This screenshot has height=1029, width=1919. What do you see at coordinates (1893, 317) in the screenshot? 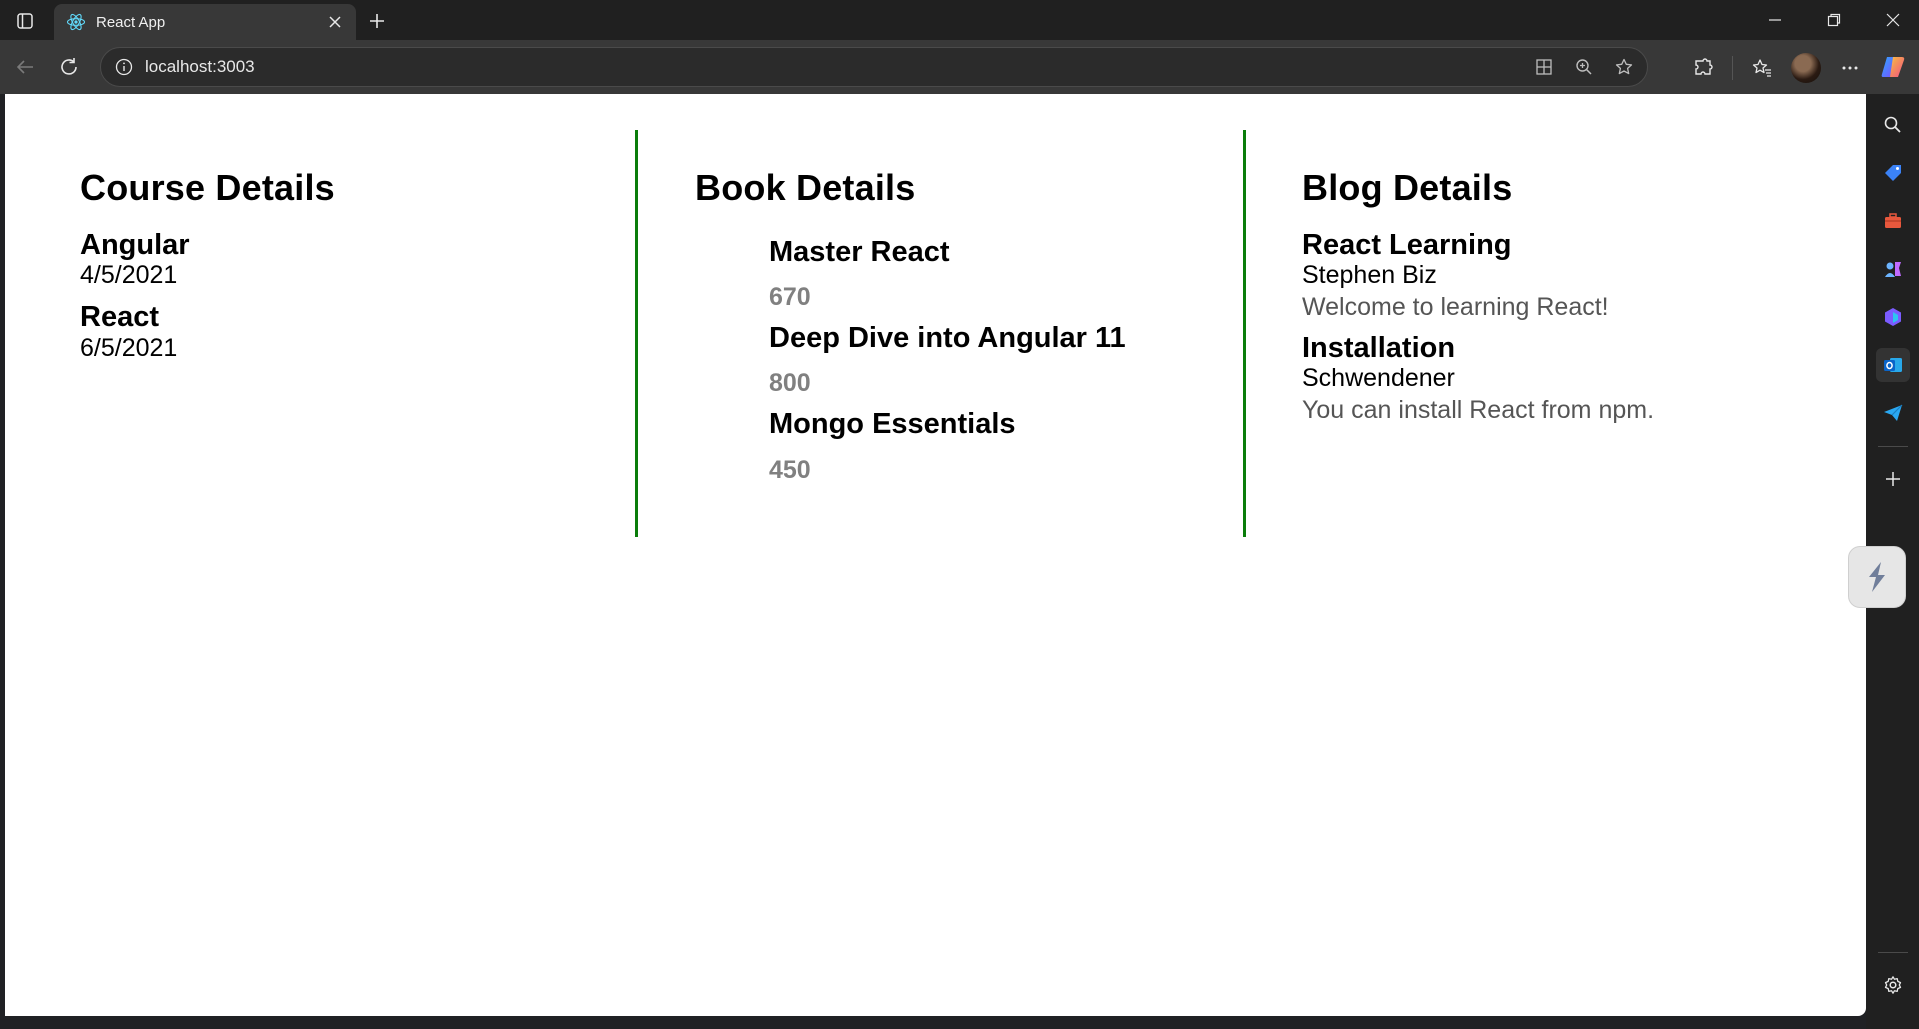
I see `microsoft-365-icon` at bounding box center [1893, 317].